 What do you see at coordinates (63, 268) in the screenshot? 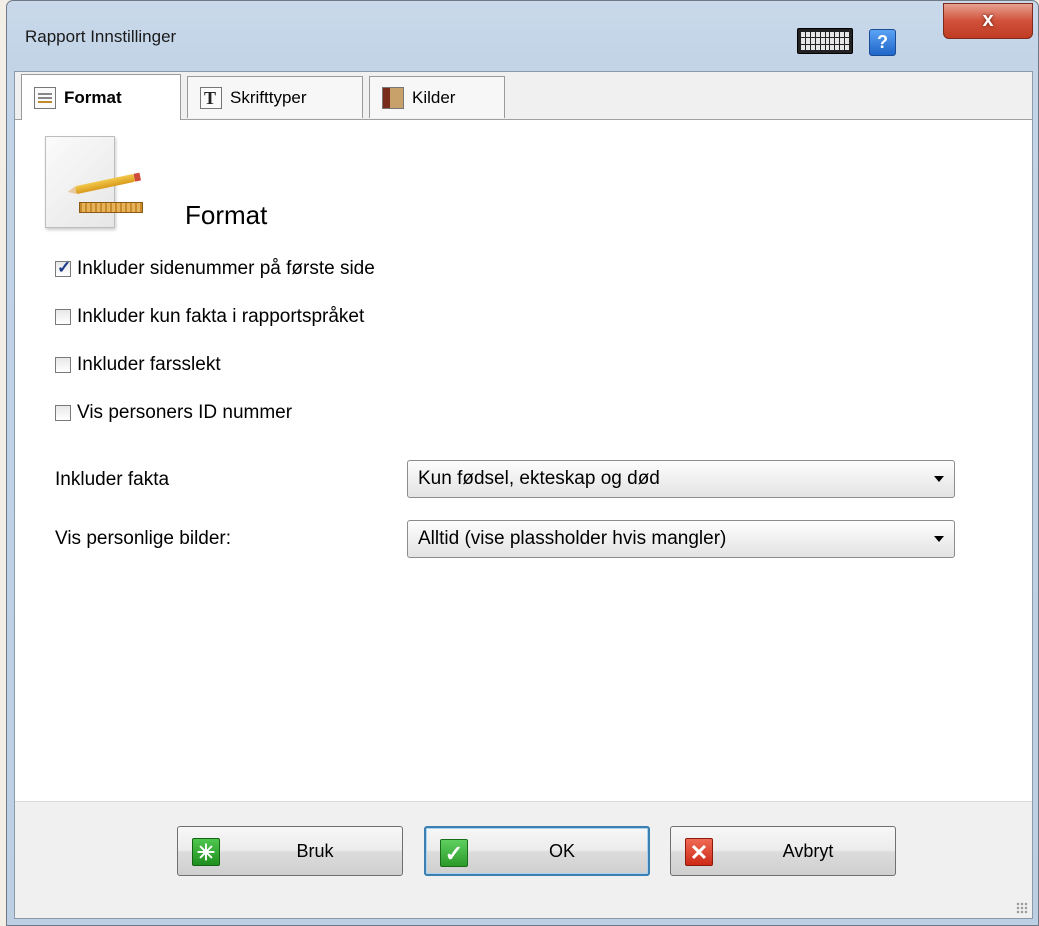
I see `checkbox-page-number` at bounding box center [63, 268].